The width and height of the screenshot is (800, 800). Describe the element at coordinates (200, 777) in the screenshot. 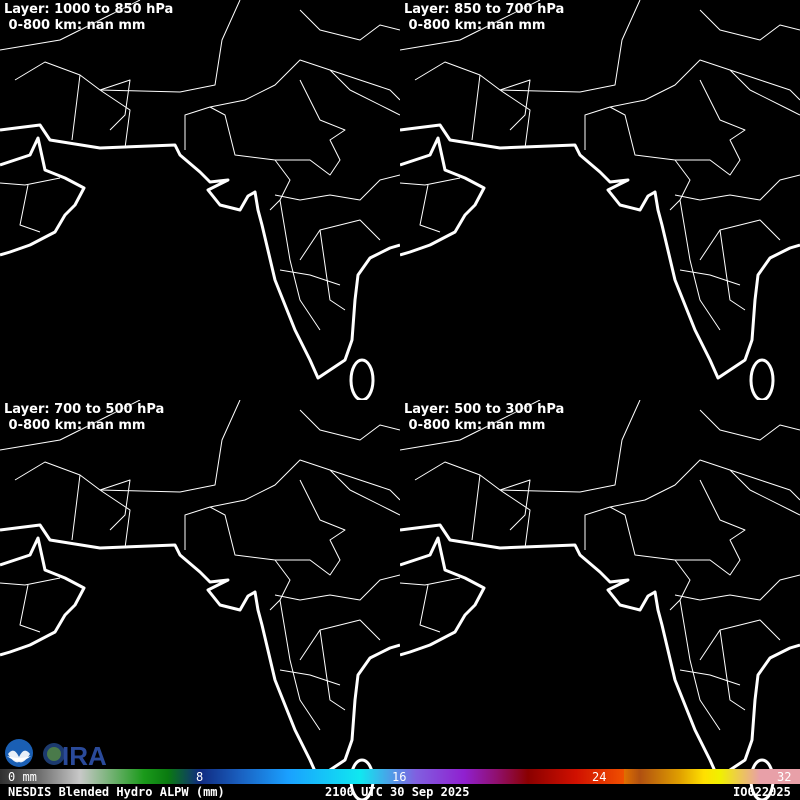

I see `colorbar-tick: 8` at that location.